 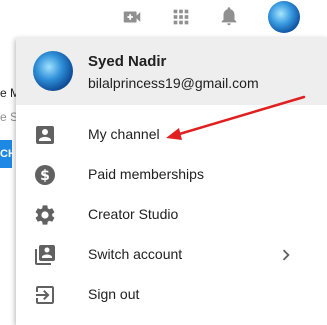 I want to click on dollar-icon: $, so click(x=45, y=175).